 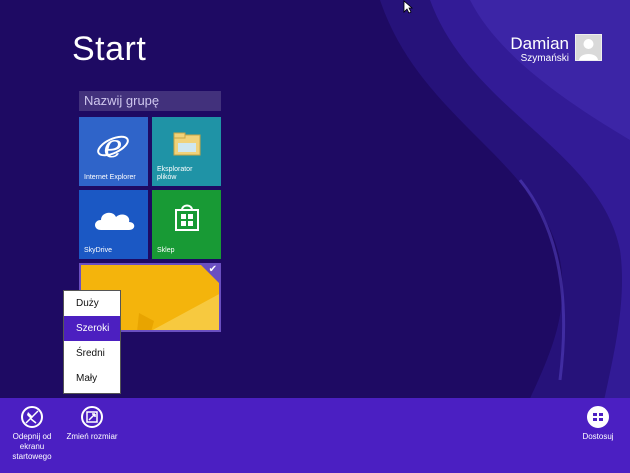 What do you see at coordinates (187, 217) in the screenshot?
I see `store-bag-icon` at bounding box center [187, 217].